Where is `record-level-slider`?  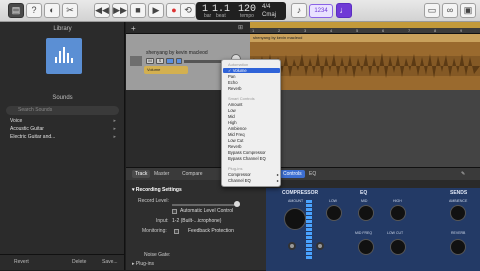
record-level-slider is located at coordinates (206, 204).